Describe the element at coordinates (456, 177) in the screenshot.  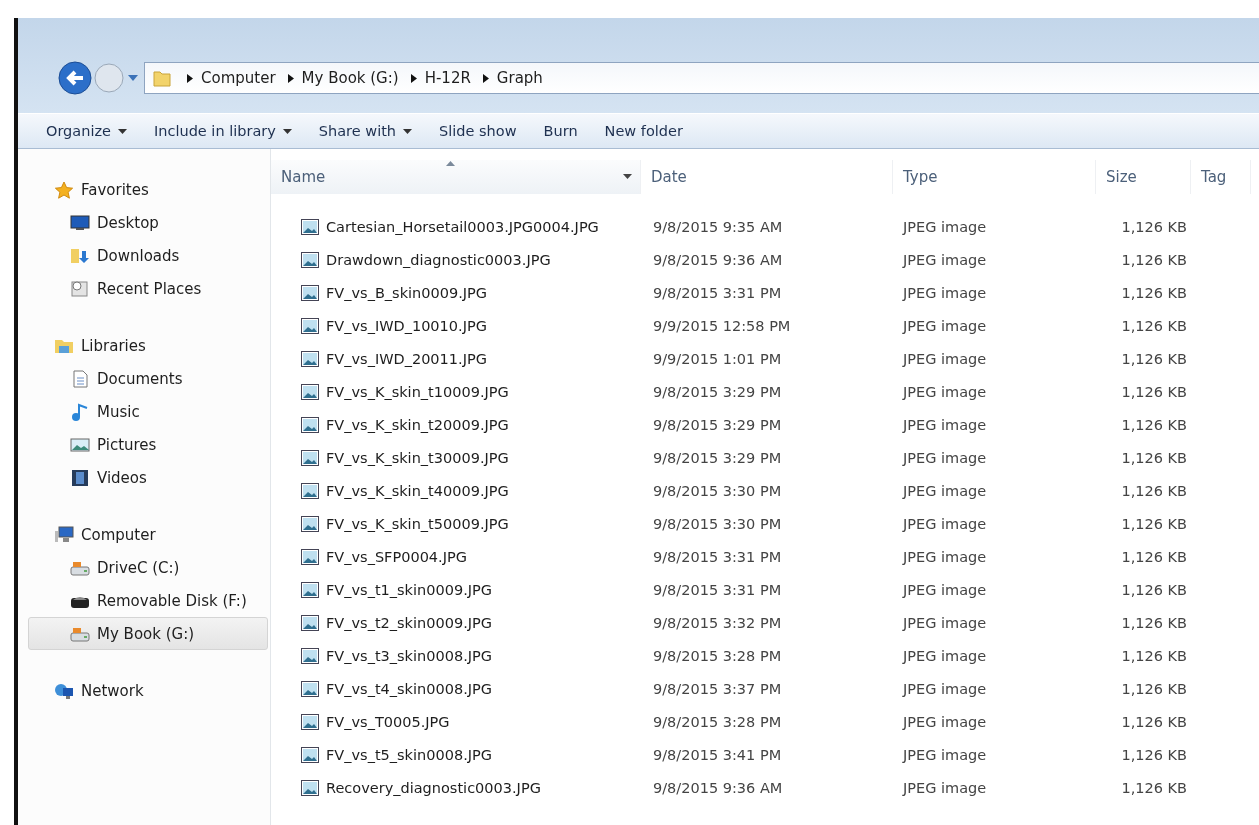
I see `column-header: Name` at that location.